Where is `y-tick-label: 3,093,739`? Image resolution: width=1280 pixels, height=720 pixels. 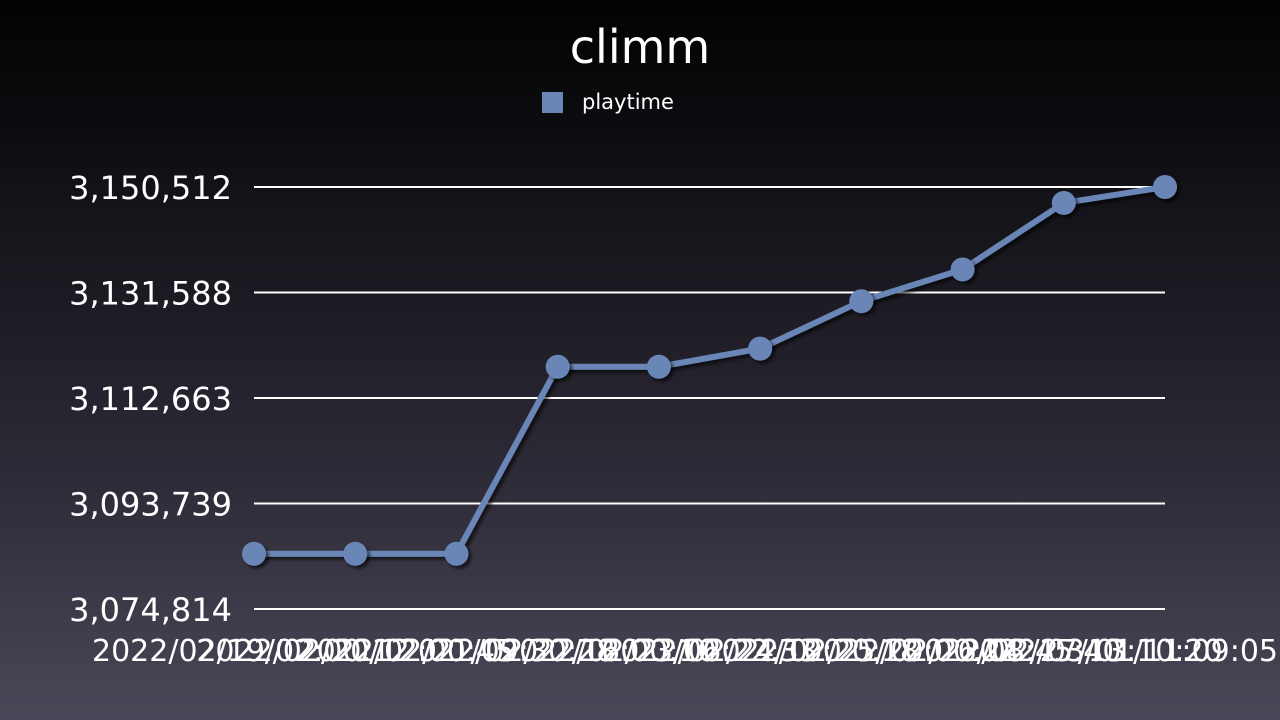
y-tick-label: 3,093,739 is located at coordinates (150, 504).